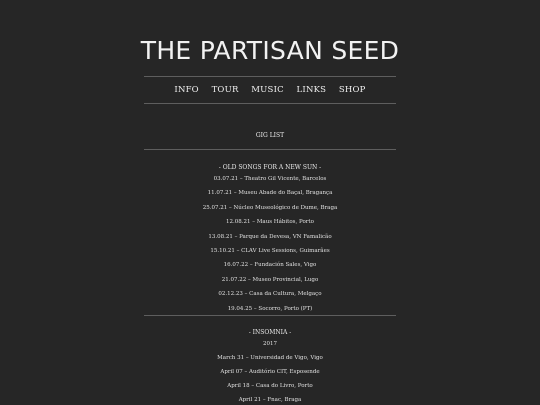 Image resolution: width=540 pixels, height=405 pixels. What do you see at coordinates (270, 51) in the screenshot?
I see `site-title: THE PARTISAN SEED` at bounding box center [270, 51].